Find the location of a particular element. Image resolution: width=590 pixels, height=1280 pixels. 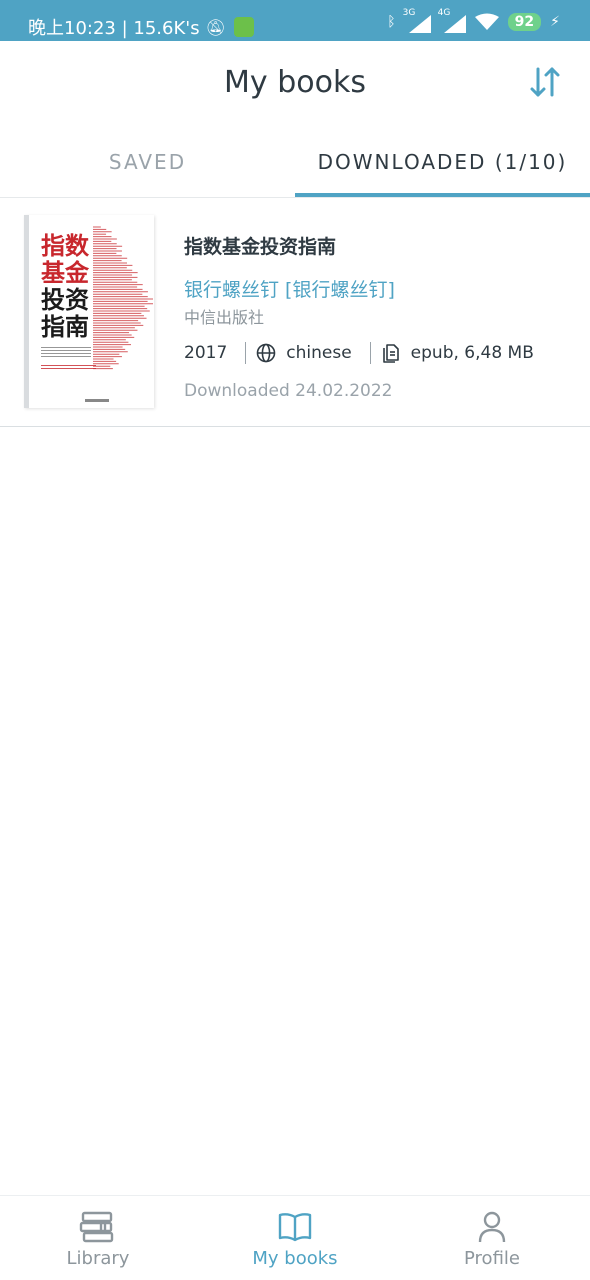

page-title: My books is located at coordinates (295, 82).